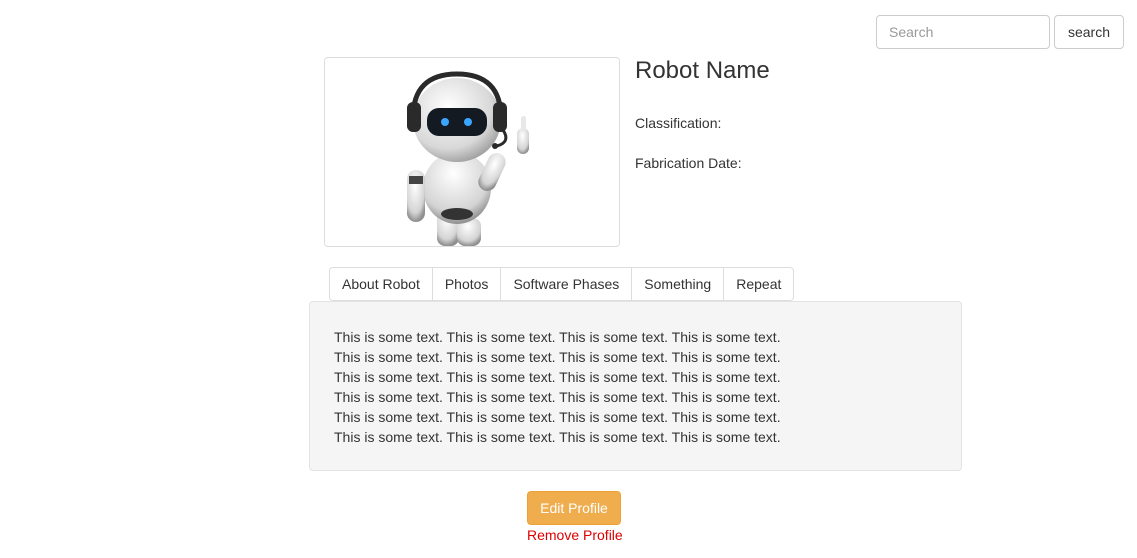 The width and height of the screenshot is (1137, 558). I want to click on tab-about-robot: About Robot, so click(381, 284).